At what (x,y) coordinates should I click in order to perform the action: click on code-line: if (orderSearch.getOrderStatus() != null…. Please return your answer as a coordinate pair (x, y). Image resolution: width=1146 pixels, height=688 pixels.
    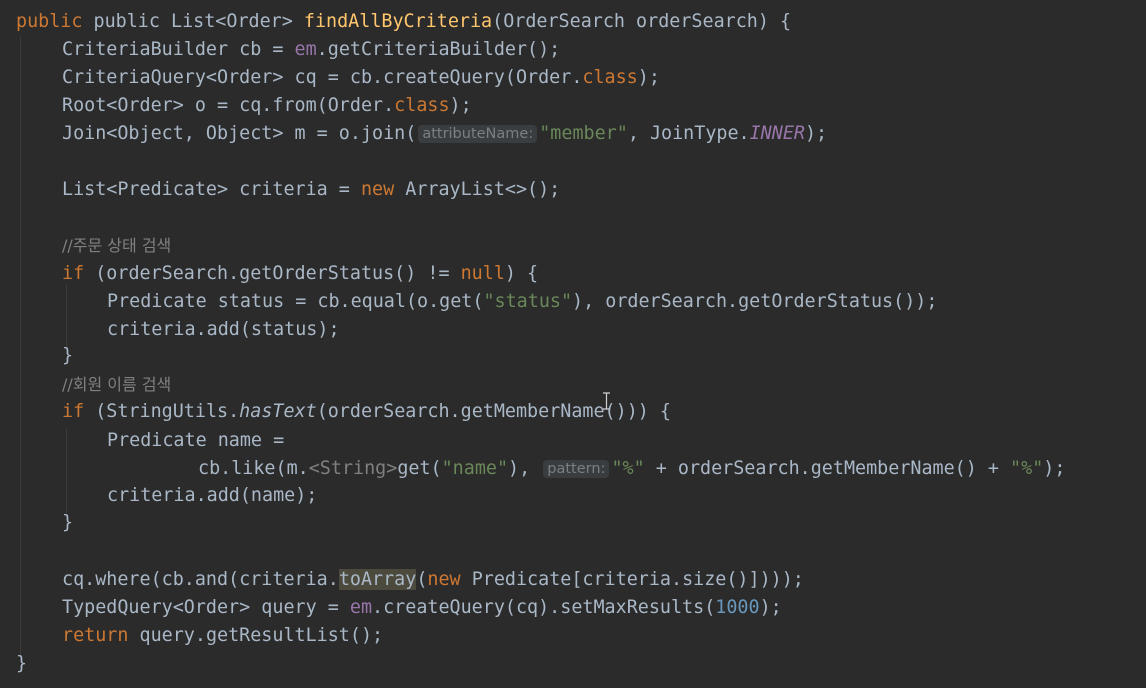
    Looking at the image, I should click on (300, 274).